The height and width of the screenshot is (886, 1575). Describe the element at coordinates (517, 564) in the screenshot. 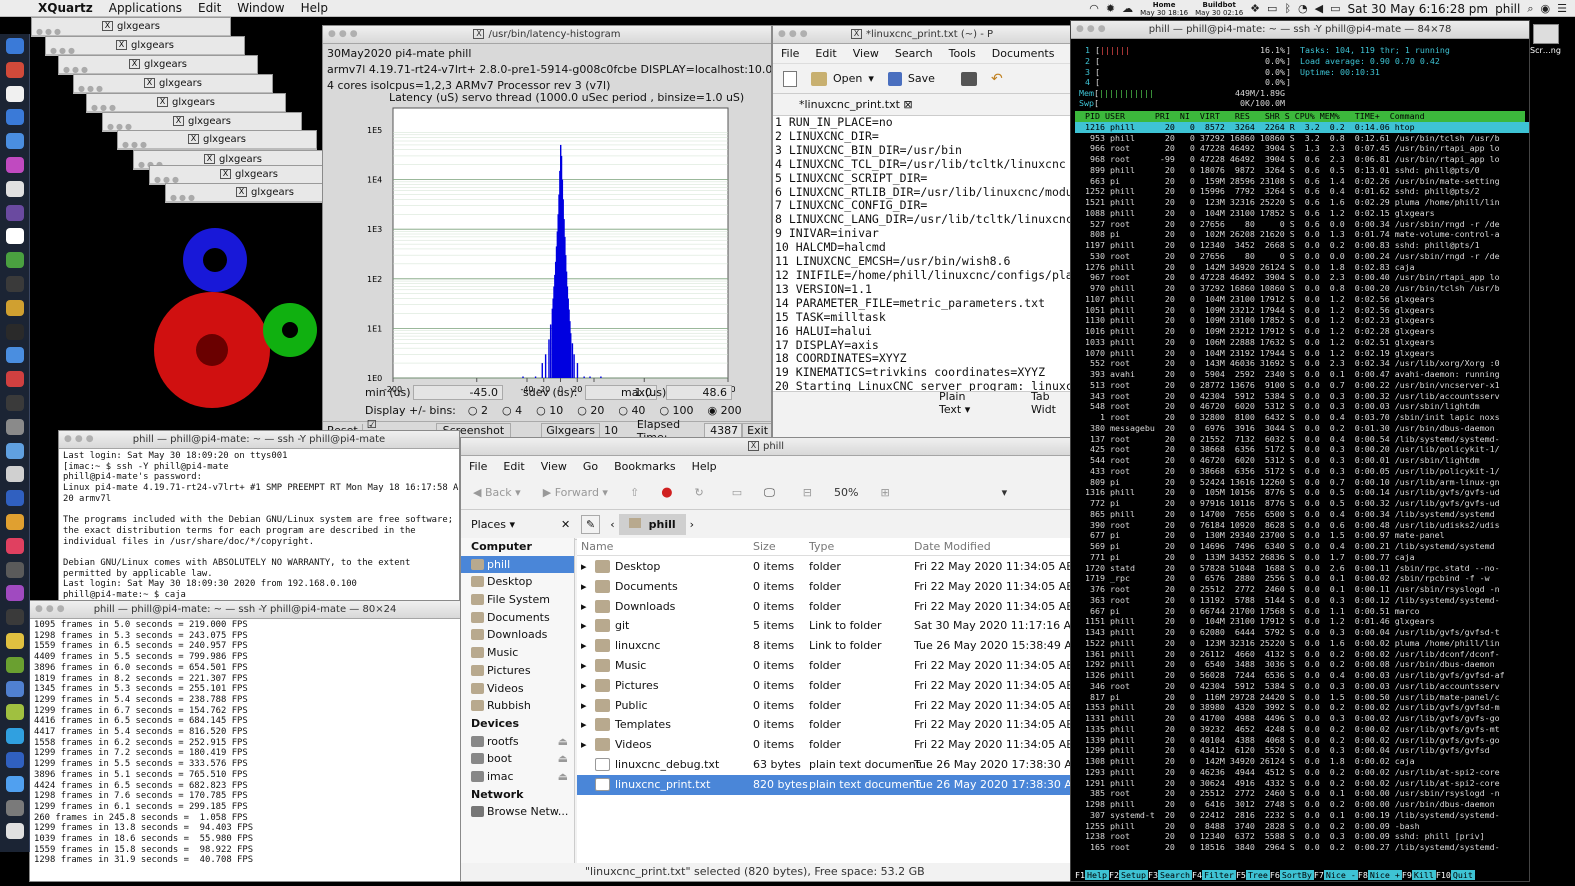

I see `sidebar-item-phill: phill` at that location.